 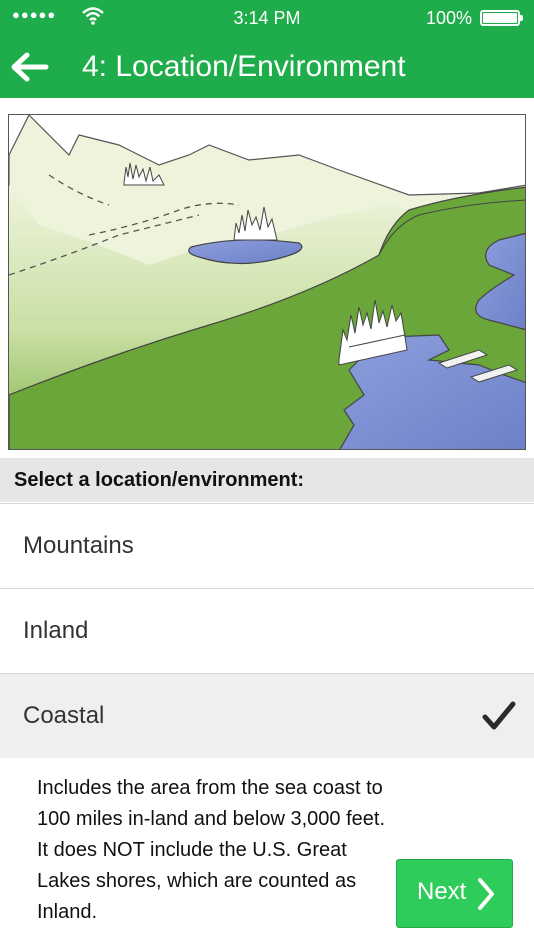 What do you see at coordinates (56, 630) in the screenshot?
I see `option-label: Inland` at bounding box center [56, 630].